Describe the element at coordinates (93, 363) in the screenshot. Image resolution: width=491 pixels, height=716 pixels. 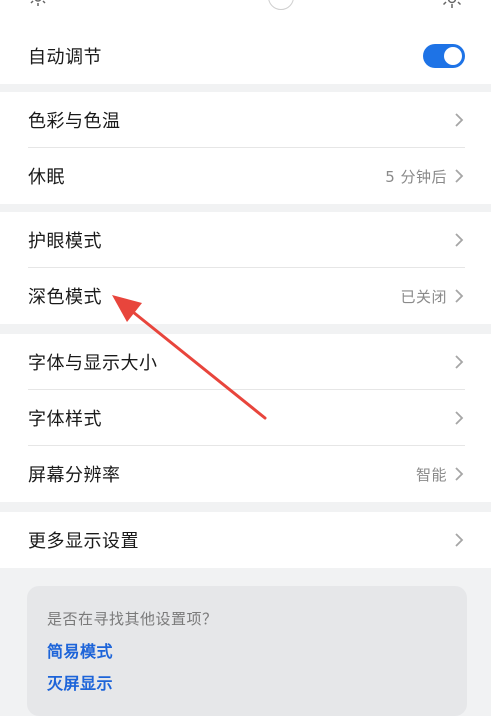
I see `font-size-label: 字体与显示大小` at that location.